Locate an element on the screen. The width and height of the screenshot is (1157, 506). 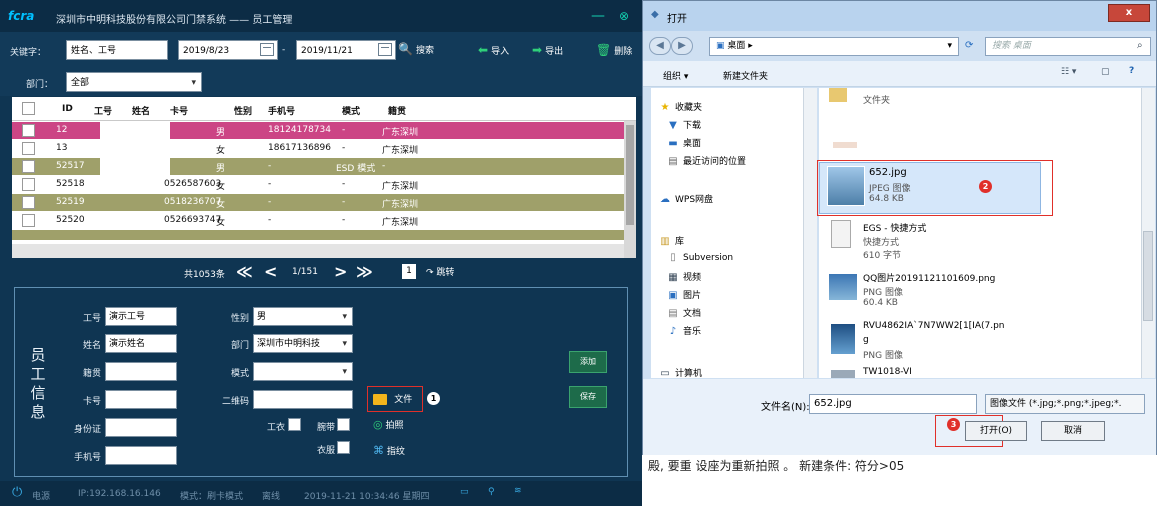
card-input is located at coordinates (141, 399).